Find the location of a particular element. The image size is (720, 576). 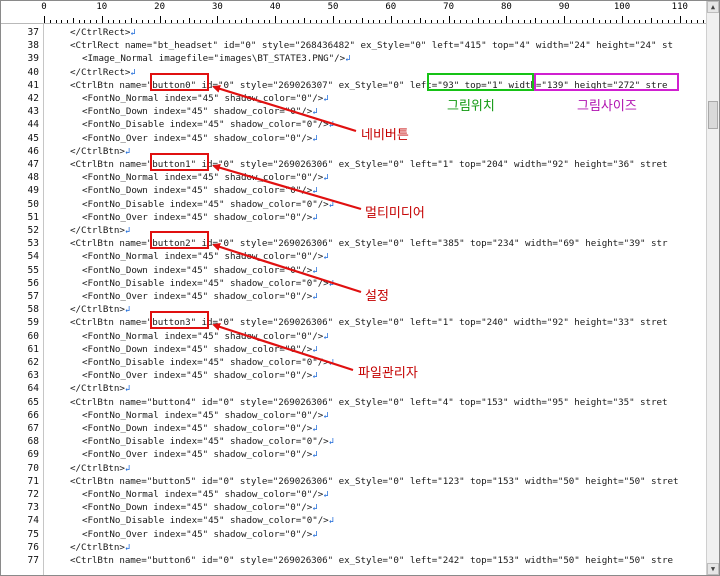

line-number: 52 is located at coordinates (33, 230).